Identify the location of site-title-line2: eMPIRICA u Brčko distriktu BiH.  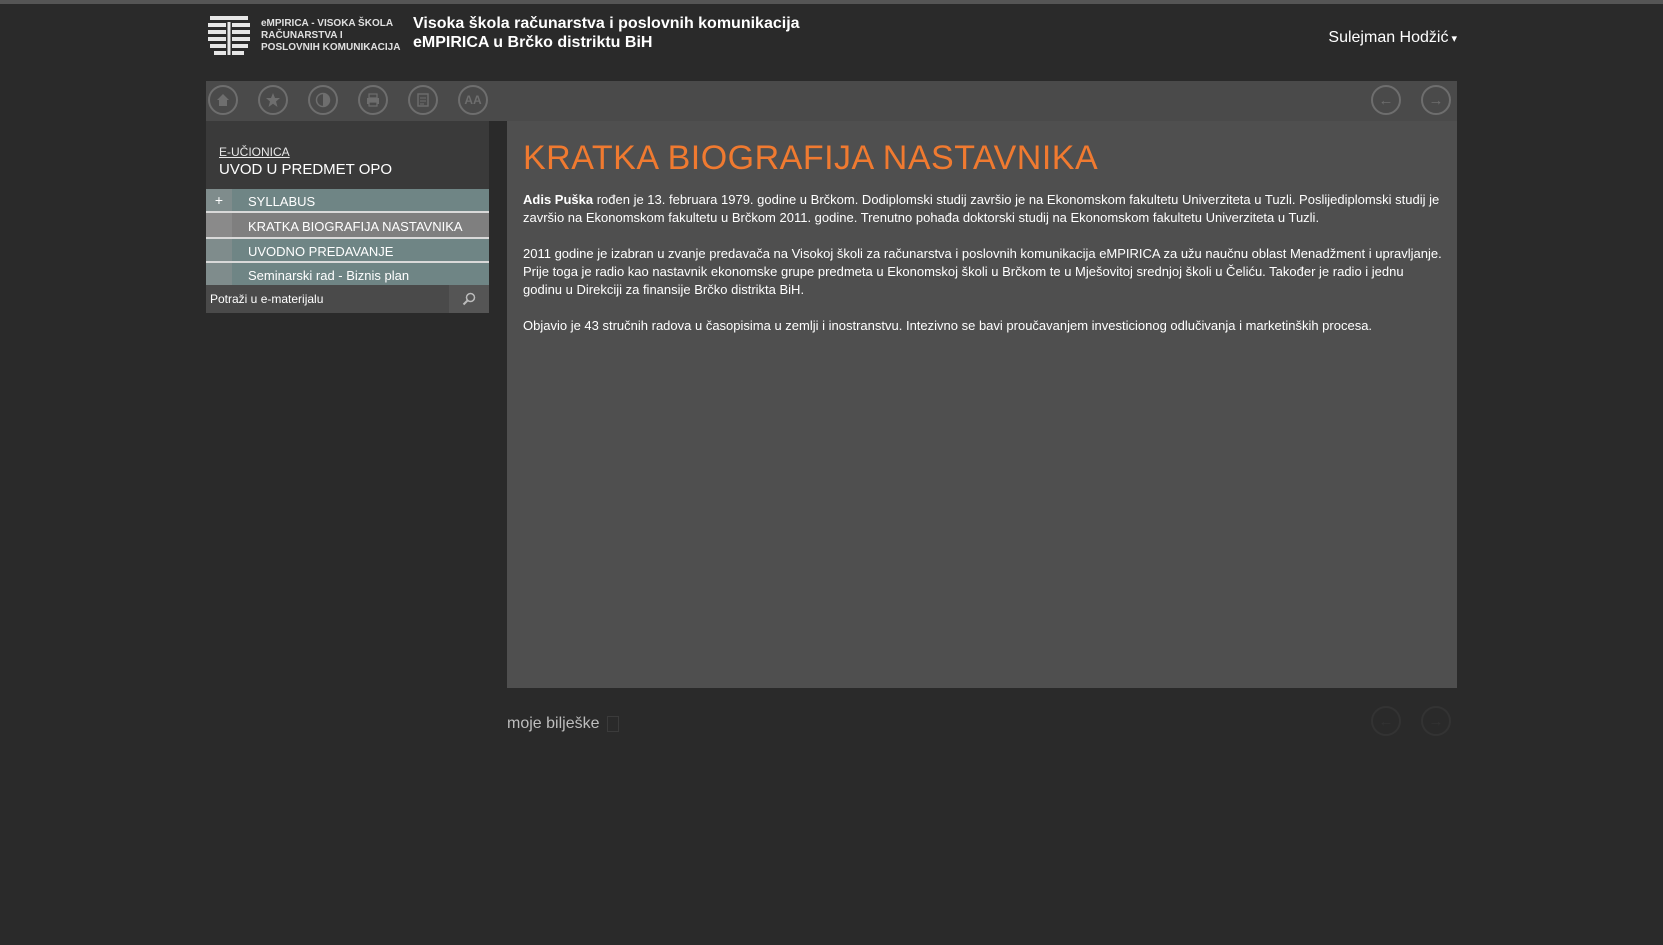
(533, 42).